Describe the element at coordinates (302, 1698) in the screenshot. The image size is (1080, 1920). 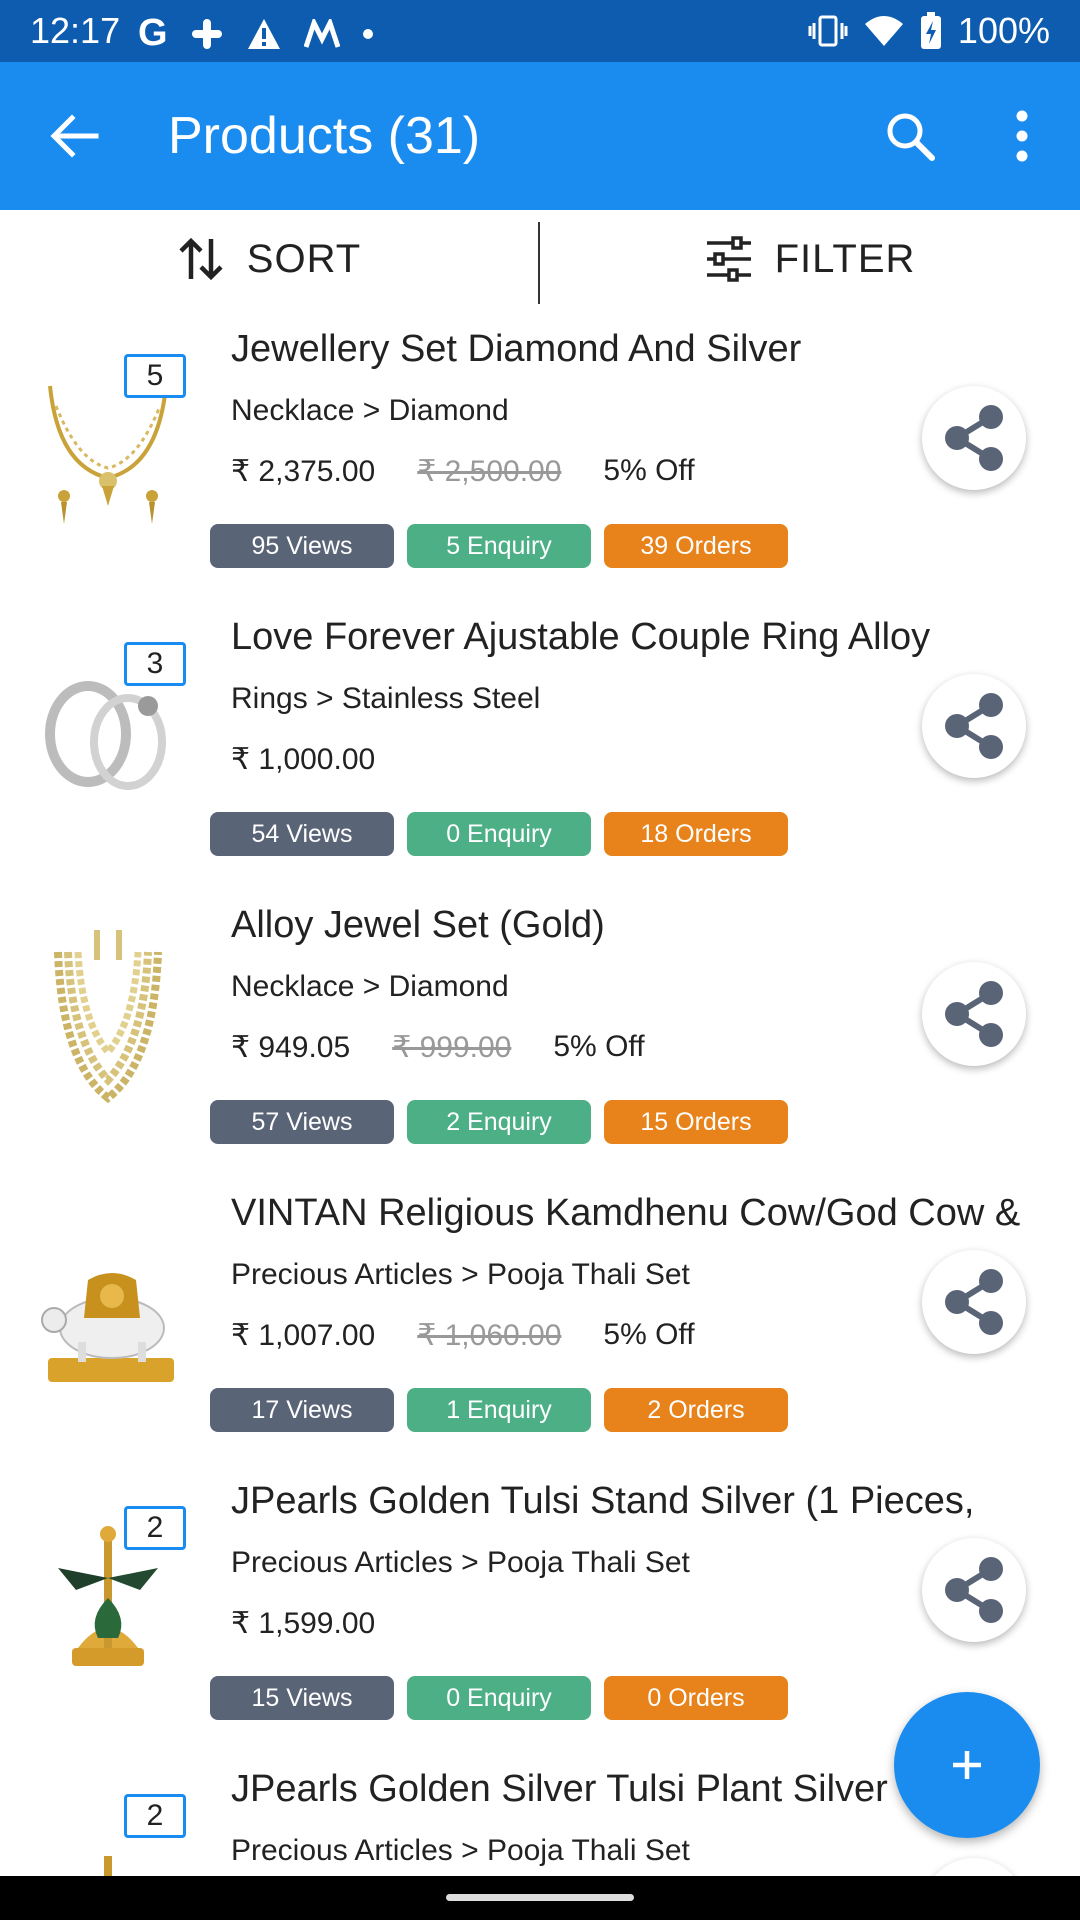
I see `views-chip: 15 Views` at that location.